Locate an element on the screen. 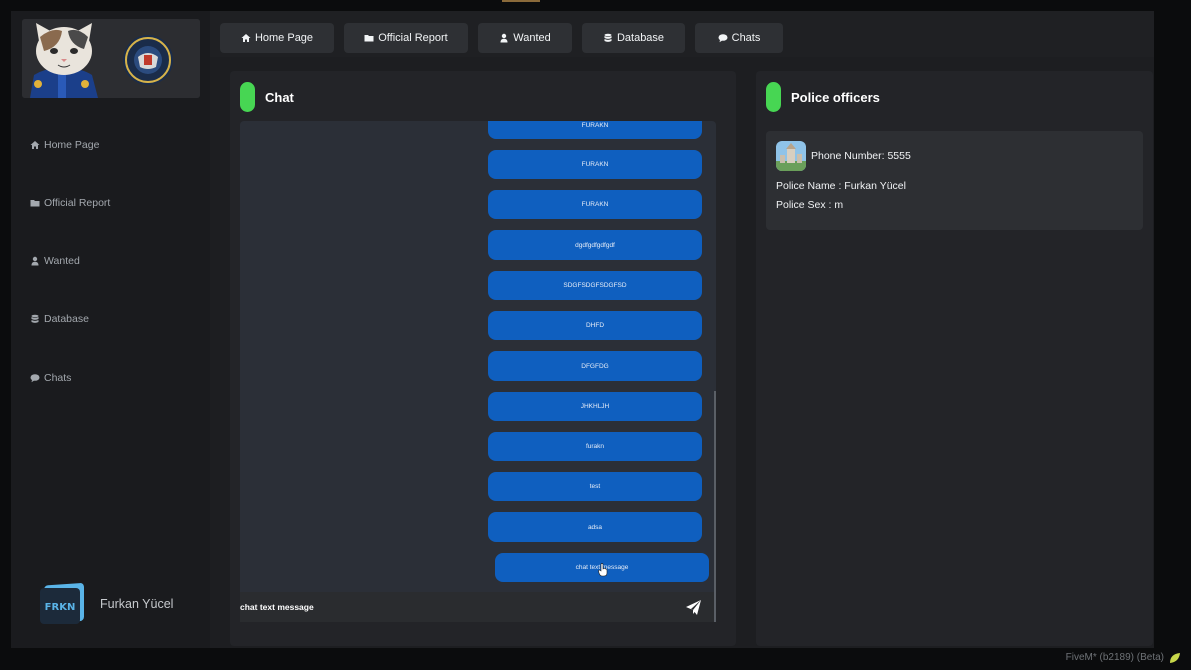 Image resolution: width=1191 pixels, height=670 pixels. topnav-chats-button: Chats is located at coordinates (739, 38).